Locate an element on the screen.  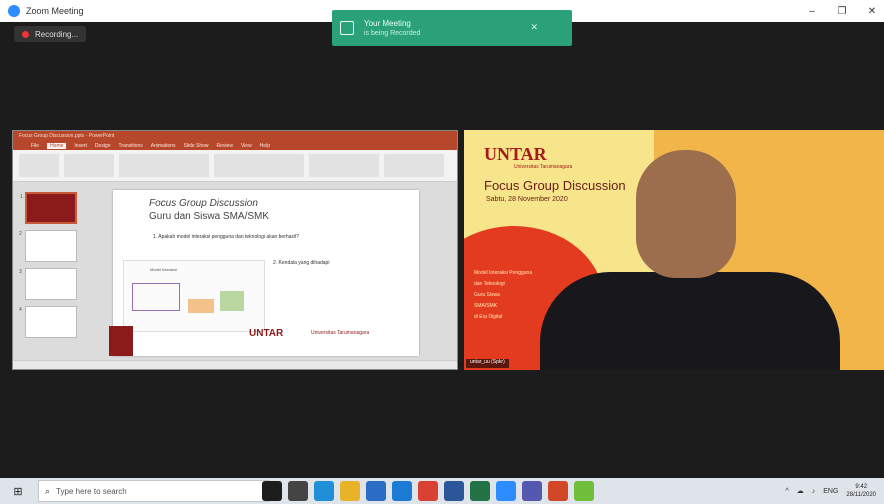
ribbon-group-clipboard is located at coordinates (39, 165).